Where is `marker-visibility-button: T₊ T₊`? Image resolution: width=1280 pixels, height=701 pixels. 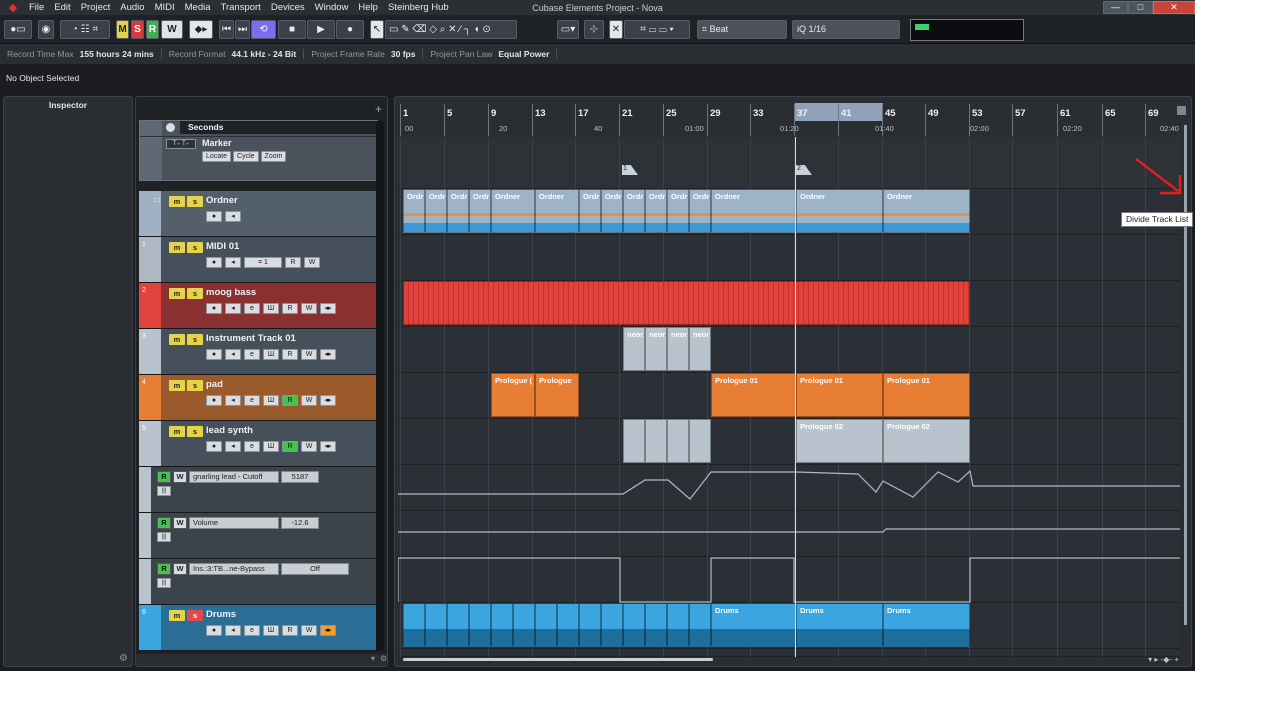 marker-visibility-button: T₊ T₊ is located at coordinates (181, 144).